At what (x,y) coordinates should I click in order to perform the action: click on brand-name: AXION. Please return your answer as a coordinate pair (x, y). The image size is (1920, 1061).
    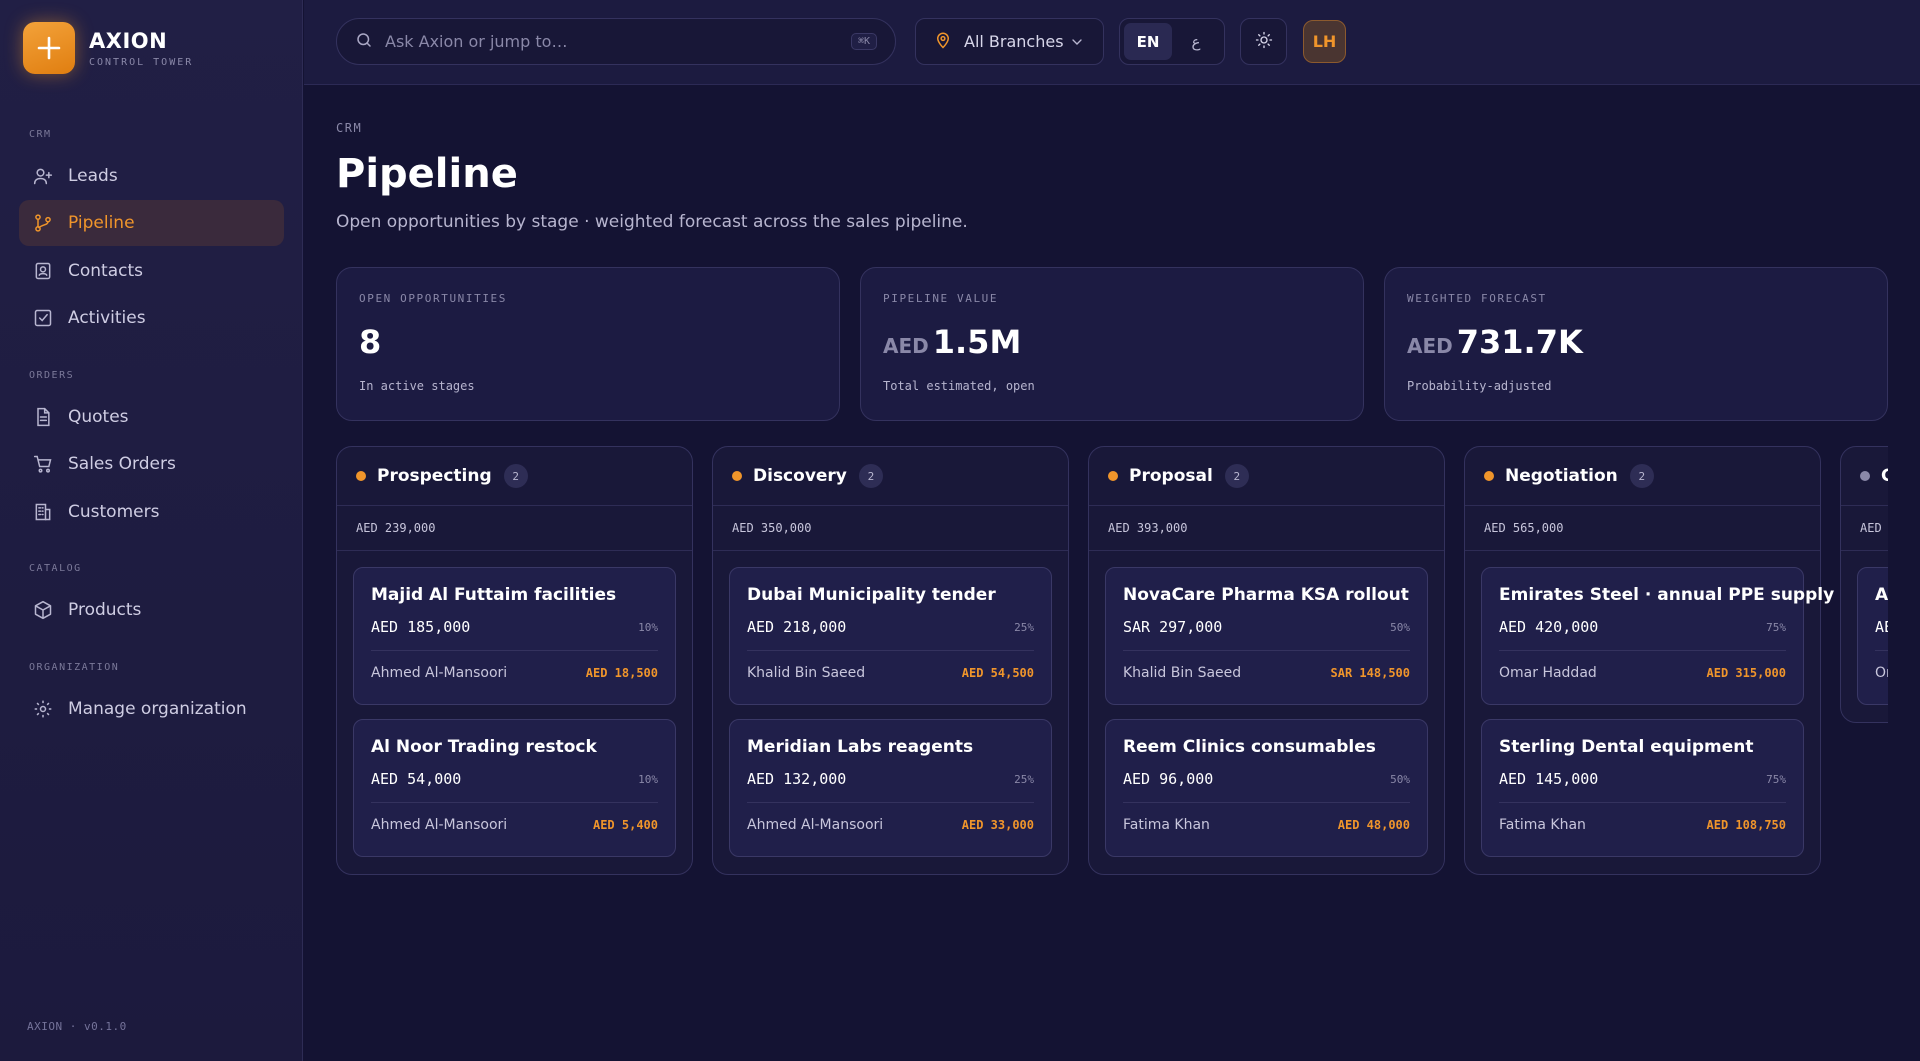
    Looking at the image, I should click on (128, 40).